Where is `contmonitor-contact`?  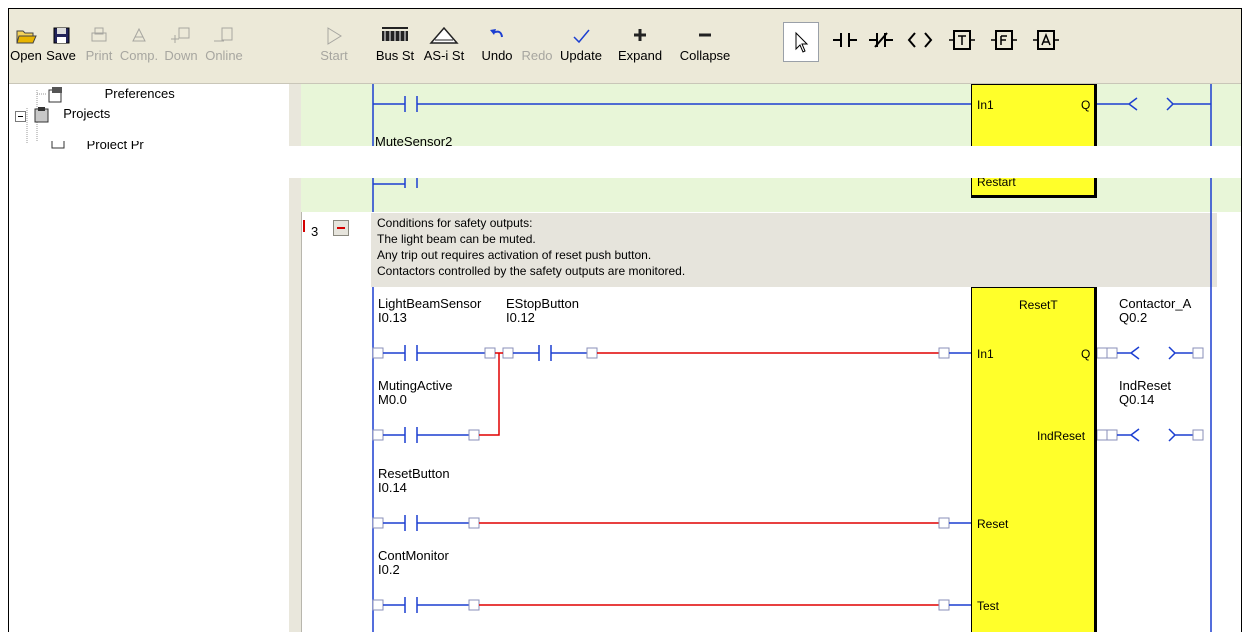 contmonitor-contact is located at coordinates (426, 605).